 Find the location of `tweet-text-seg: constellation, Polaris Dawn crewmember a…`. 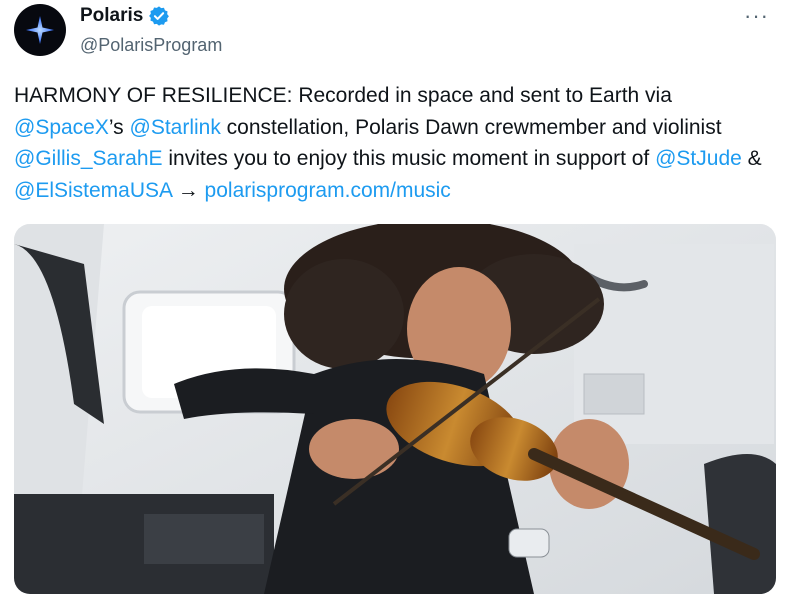

tweet-text-seg: constellation, Polaris Dawn crewmember a… is located at coordinates (471, 127).